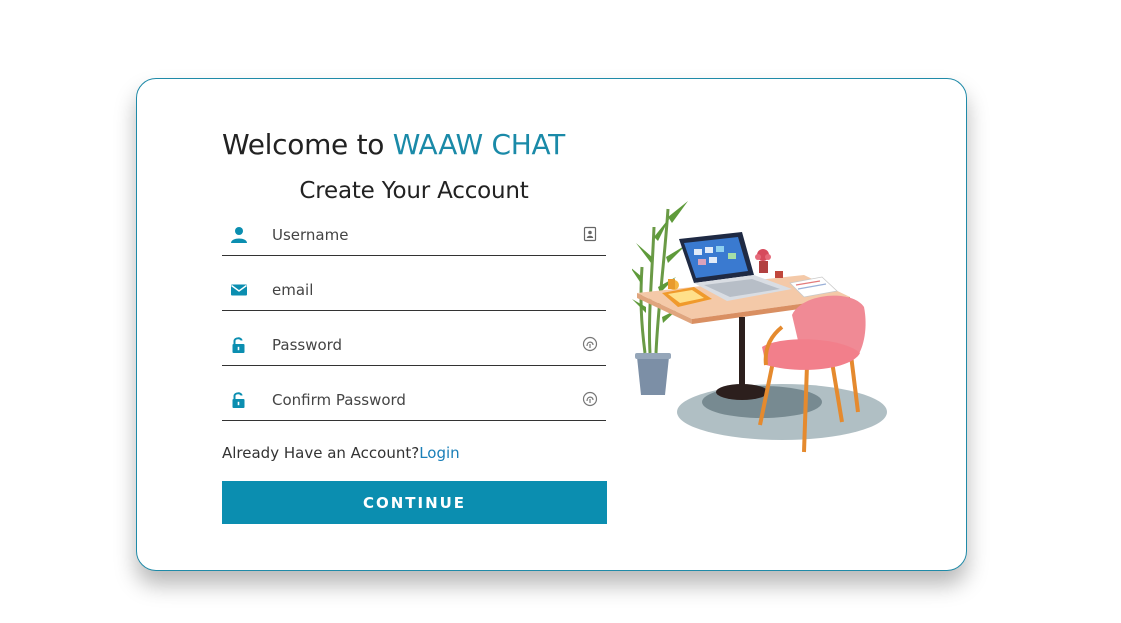  Describe the element at coordinates (307, 144) in the screenshot. I see `welcome-prefix: Welcome to` at that location.